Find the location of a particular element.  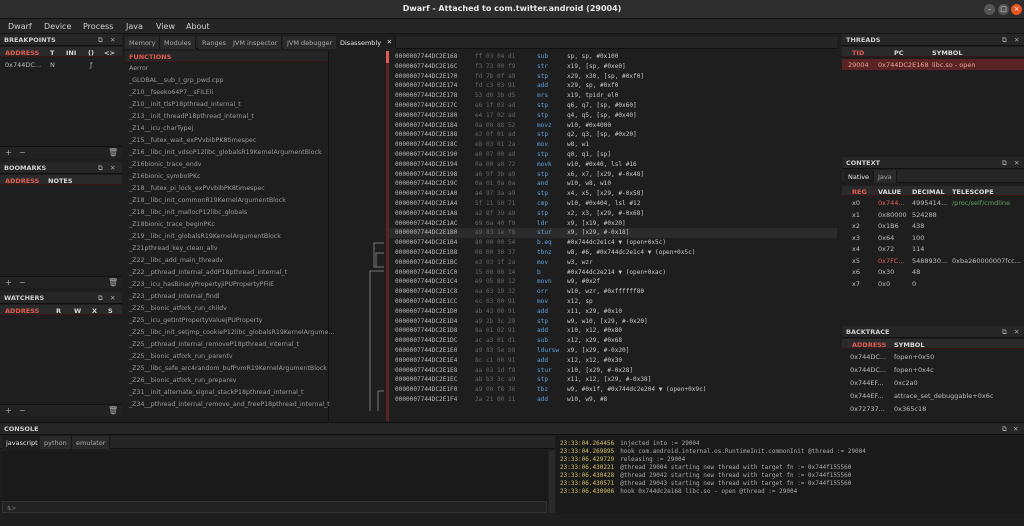

function-item: _Z15__futex_wait_exPVvbibPK8timespec is located at coordinates (192, 140).